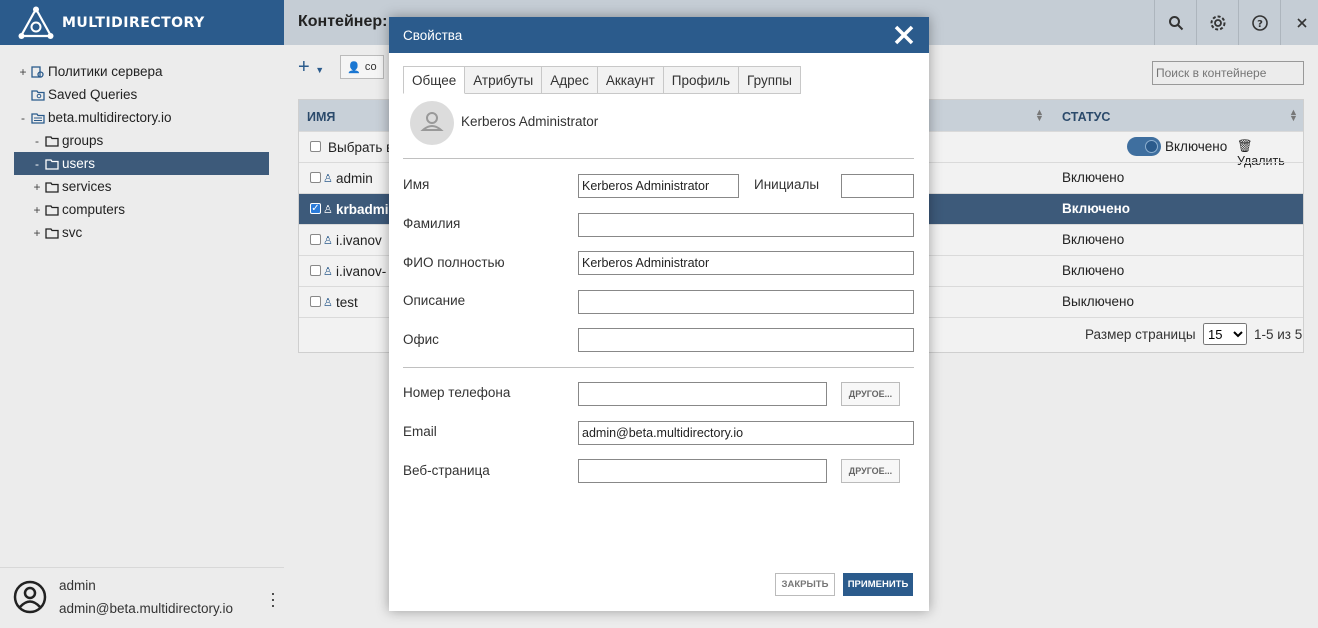 Image resolution: width=1318 pixels, height=628 pixels. I want to click on tree-item-computers: + computers, so click(142, 209).